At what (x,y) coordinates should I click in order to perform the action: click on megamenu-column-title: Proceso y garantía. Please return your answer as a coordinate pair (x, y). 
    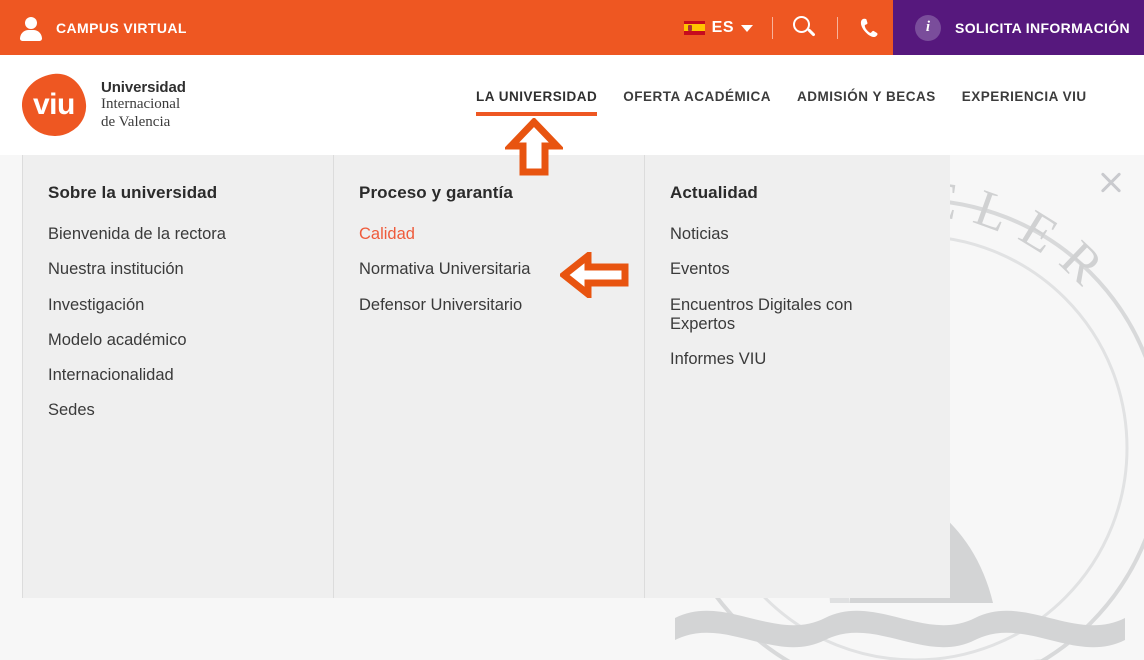
    Looking at the image, I should click on (436, 192).